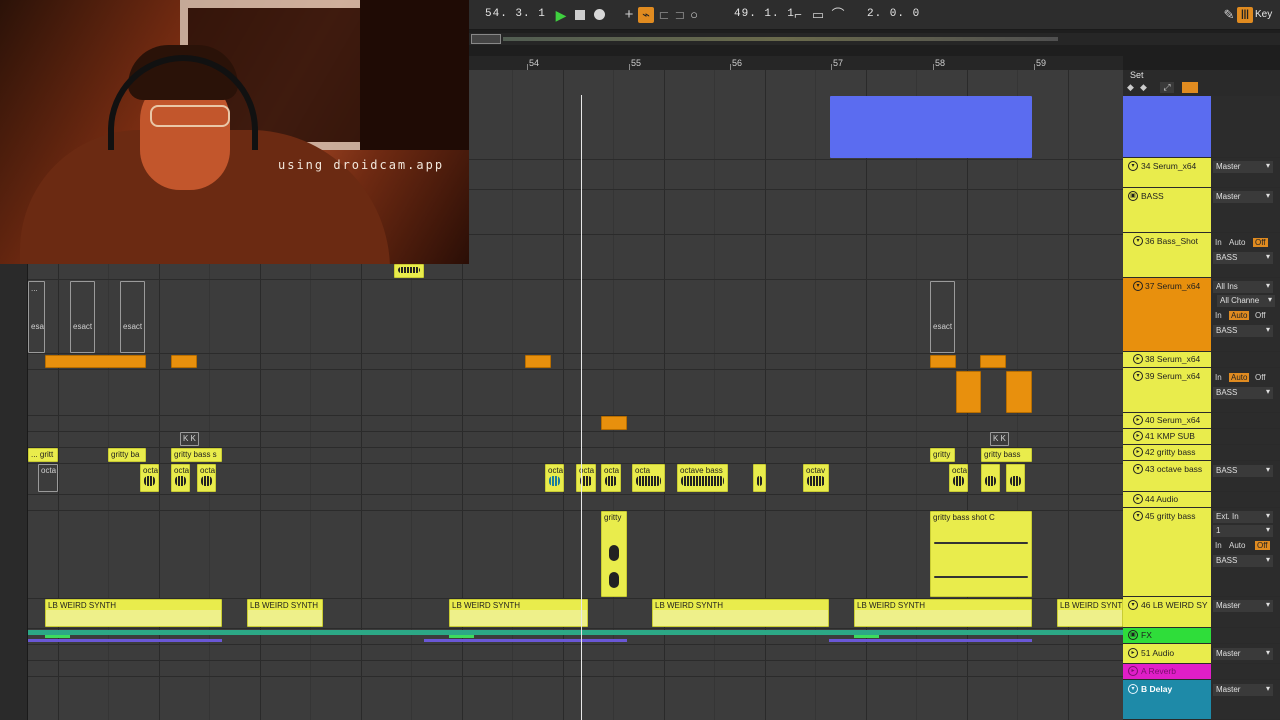 The height and width of the screenshot is (720, 1280). I want to click on clip-gritty-bass: gritty bass s, so click(196, 455).